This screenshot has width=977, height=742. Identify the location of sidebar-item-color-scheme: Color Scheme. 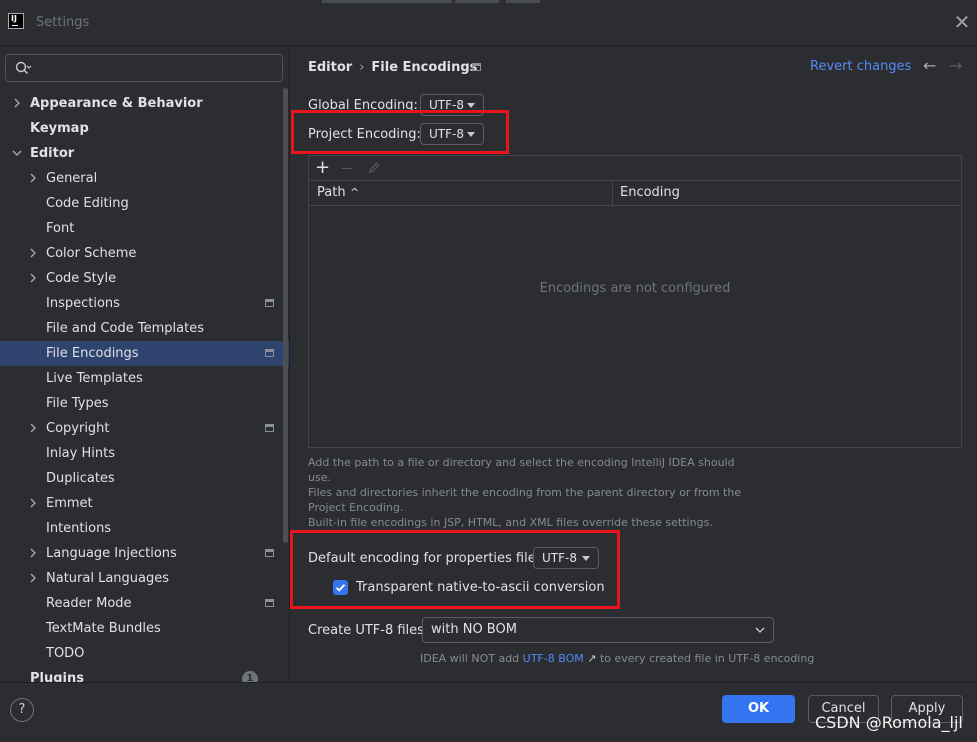
(144, 253).